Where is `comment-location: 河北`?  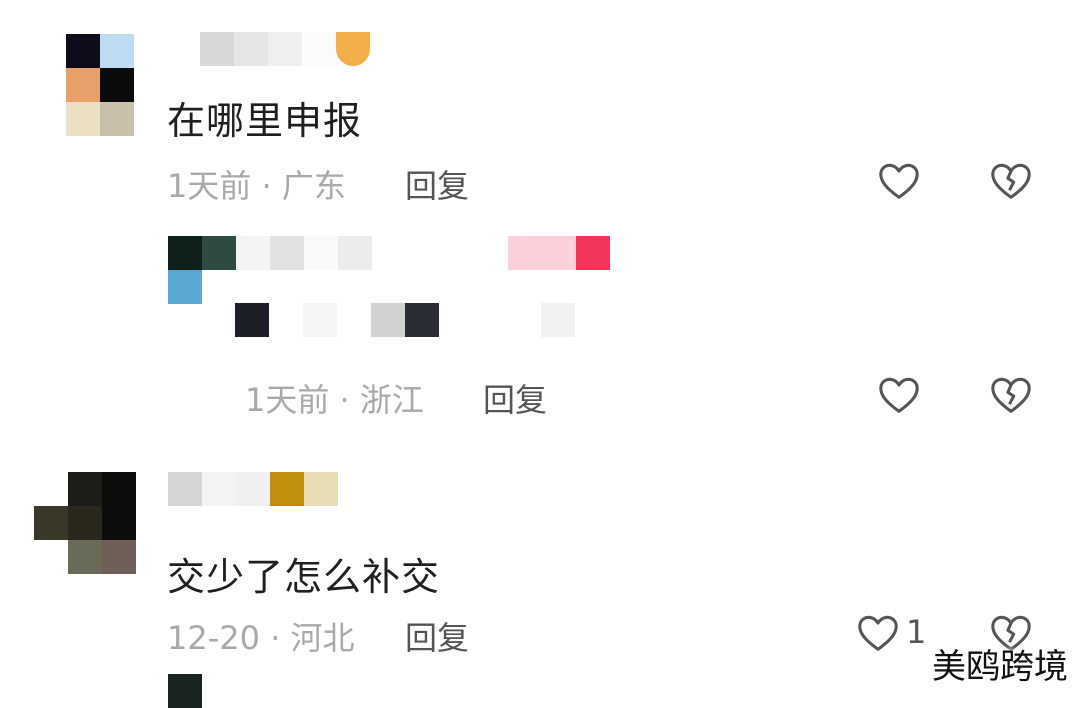
comment-location: 河北 is located at coordinates (322, 638).